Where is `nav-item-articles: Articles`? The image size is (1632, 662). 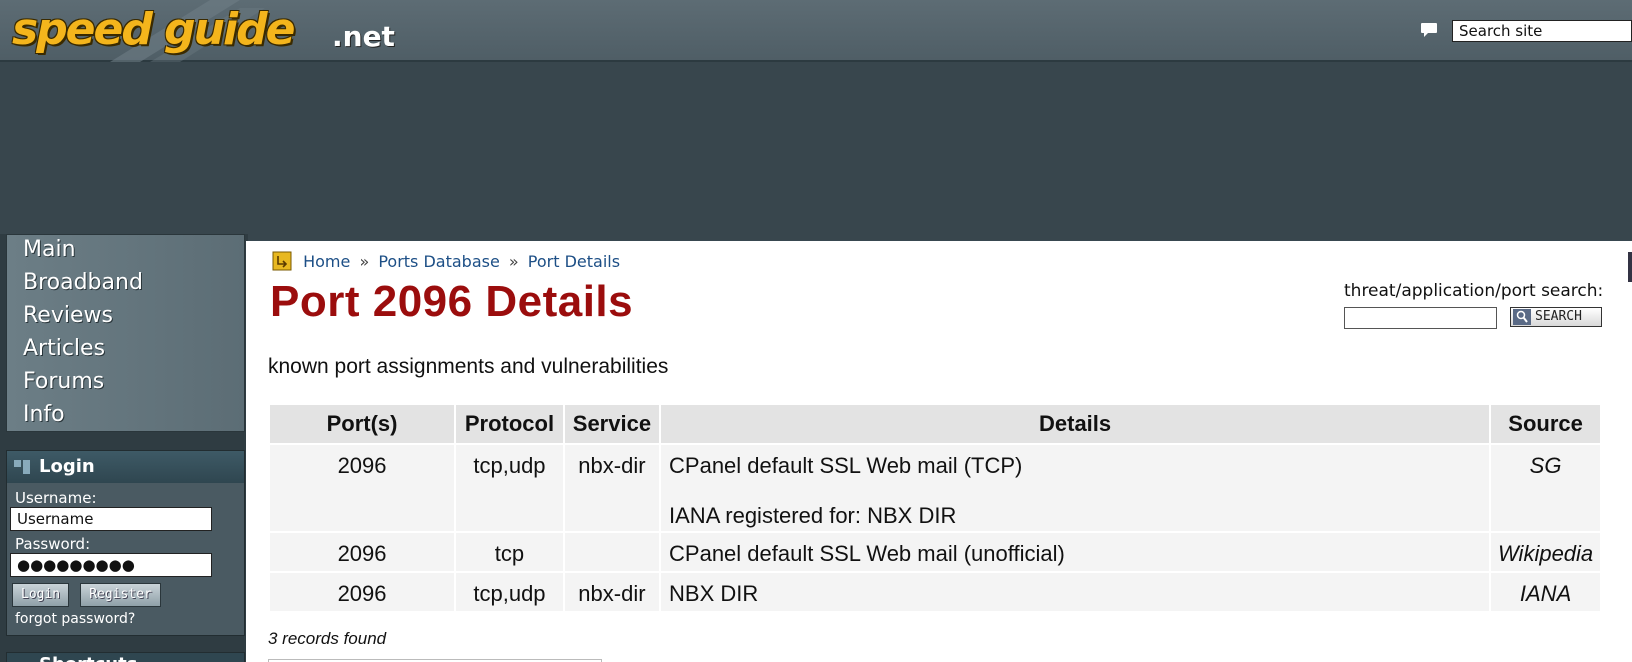
nav-item-articles: Articles is located at coordinates (125, 350).